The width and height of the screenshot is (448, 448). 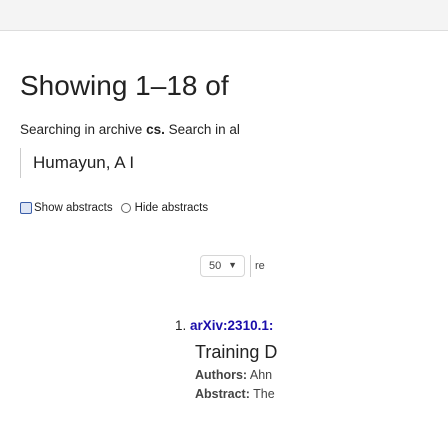 What do you see at coordinates (202, 129) in the screenshot?
I see `search-all-link: Search in al` at bounding box center [202, 129].